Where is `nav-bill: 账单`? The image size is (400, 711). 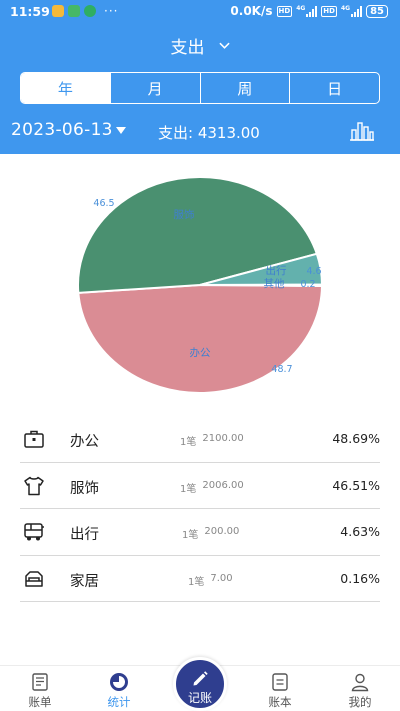 nav-bill: 账单 is located at coordinates (40, 691).